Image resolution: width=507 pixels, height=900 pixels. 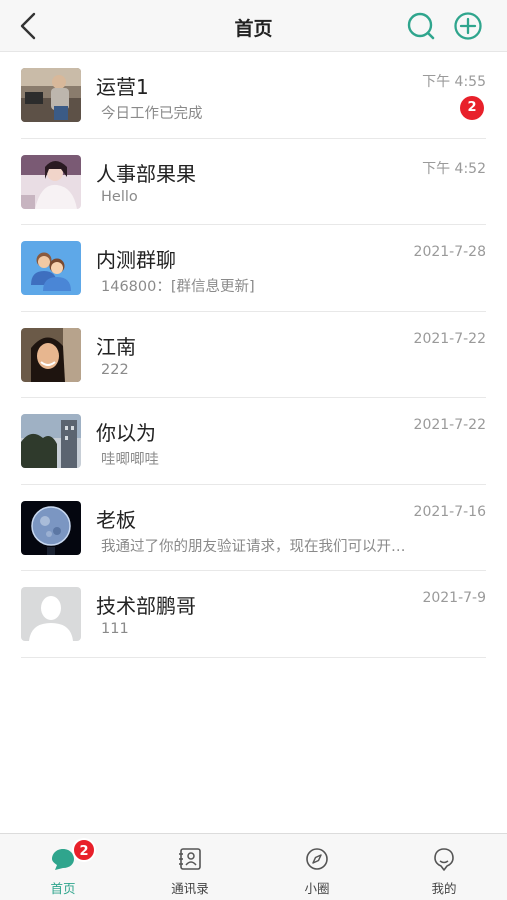 I want to click on group-avatar, so click(x=51, y=268).